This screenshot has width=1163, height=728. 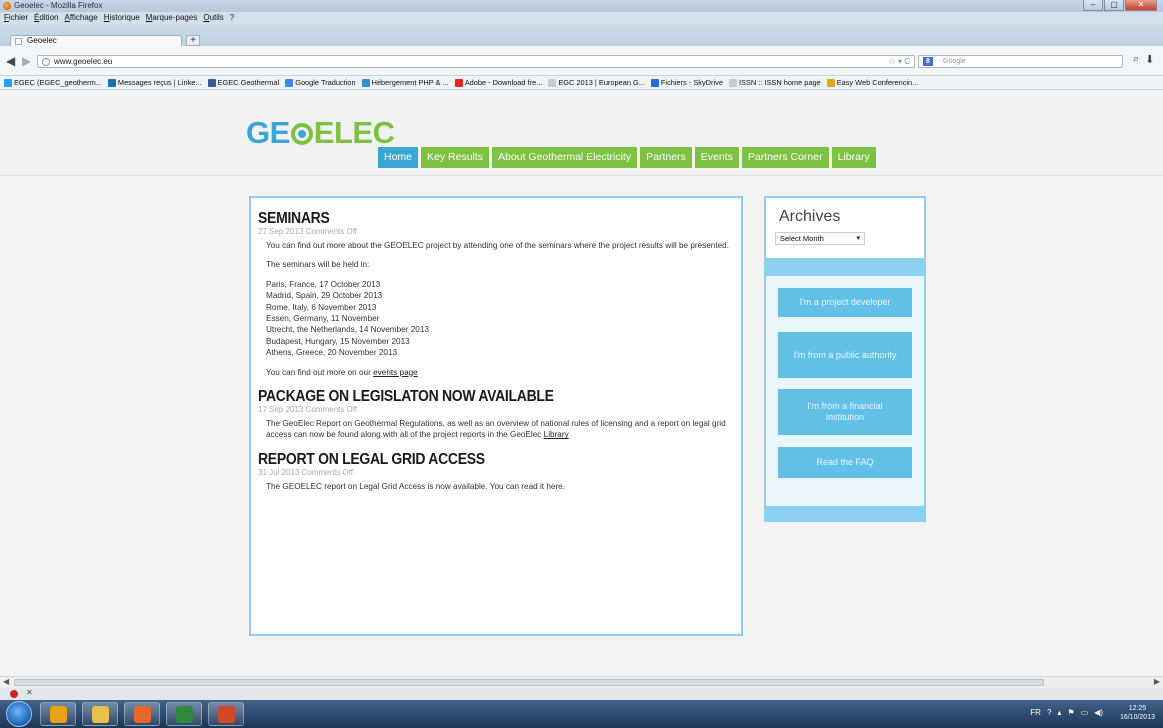 I want to click on events-prefix: You can find out more on our, so click(x=320, y=372).